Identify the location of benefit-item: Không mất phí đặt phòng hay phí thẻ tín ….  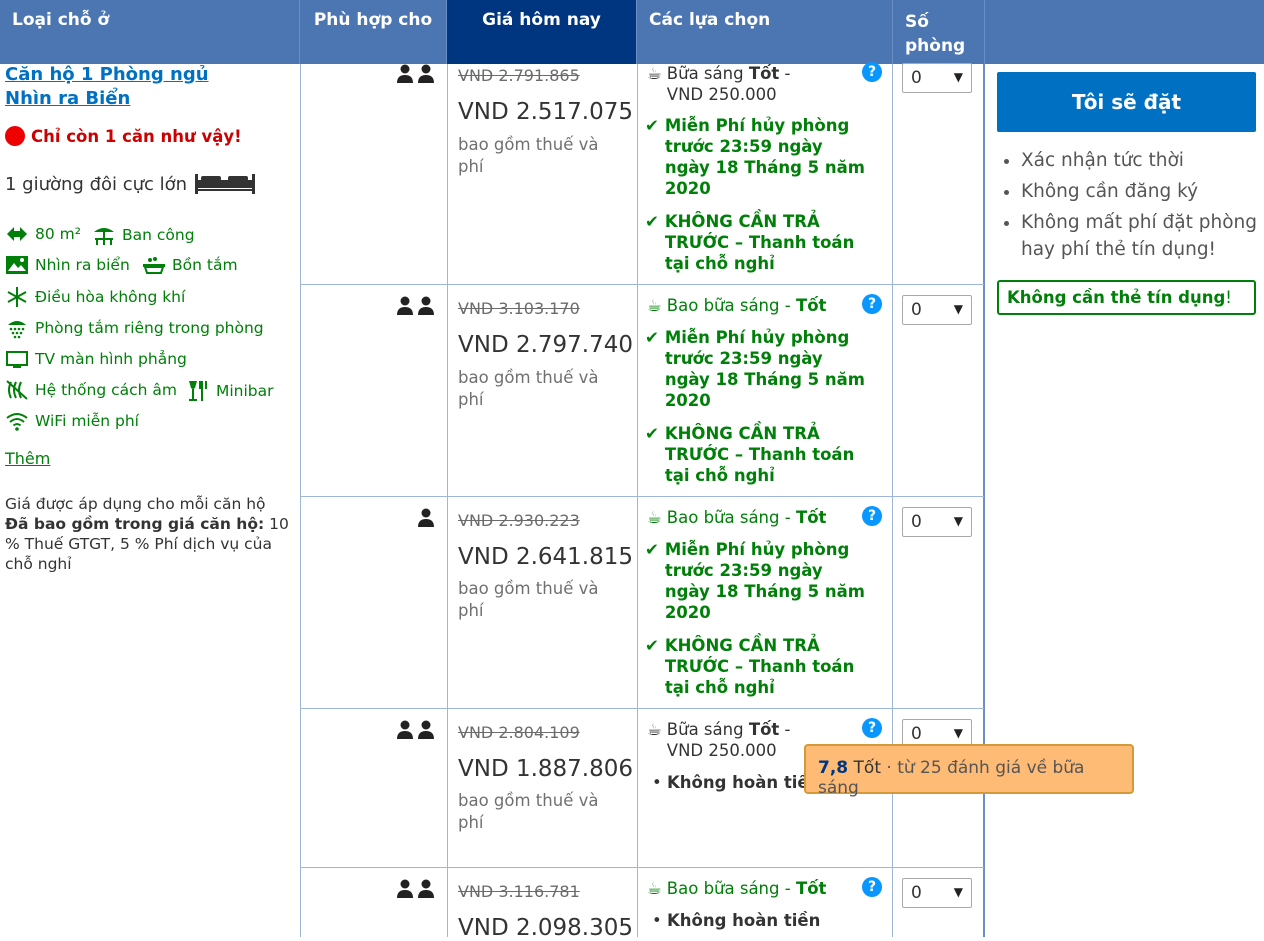
(1140, 236).